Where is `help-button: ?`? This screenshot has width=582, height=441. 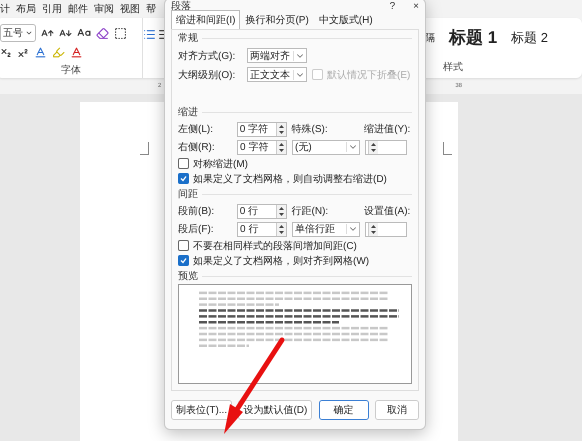
help-button: ? is located at coordinates (393, 6).